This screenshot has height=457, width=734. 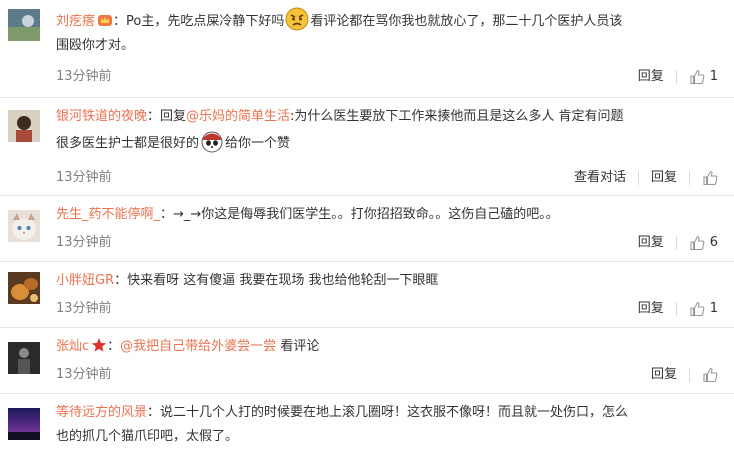 What do you see at coordinates (388, 412) in the screenshot?
I see `comment-text: ：说二十几个人打的时候要在地上滚几圈呀！这衣服不像呀！而且就一处伤口，怎么` at bounding box center [388, 412].